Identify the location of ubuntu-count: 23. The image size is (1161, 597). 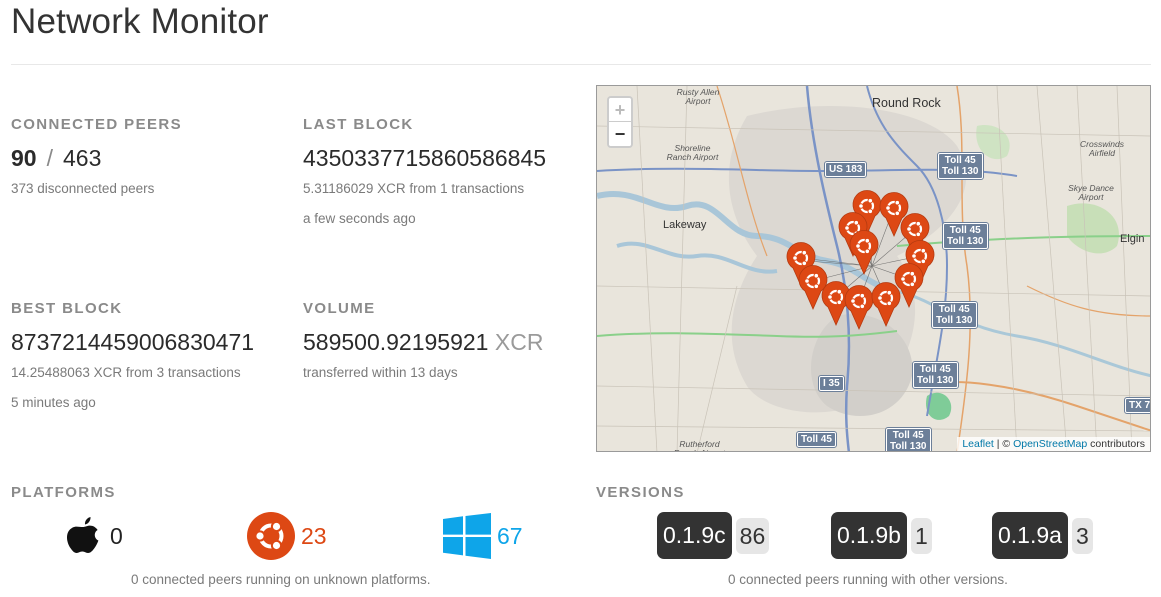
(314, 535).